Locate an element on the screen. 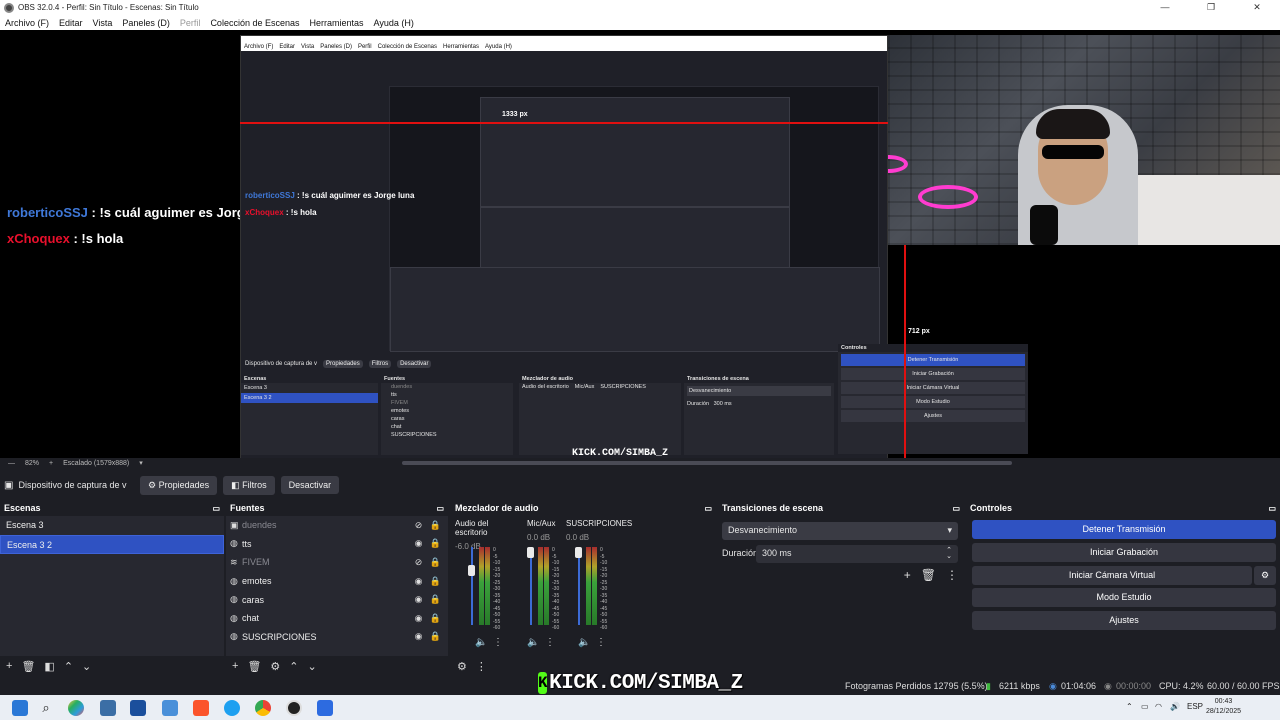 The width and height of the screenshot is (1280, 720). zoom-percent: 82% is located at coordinates (32, 463).